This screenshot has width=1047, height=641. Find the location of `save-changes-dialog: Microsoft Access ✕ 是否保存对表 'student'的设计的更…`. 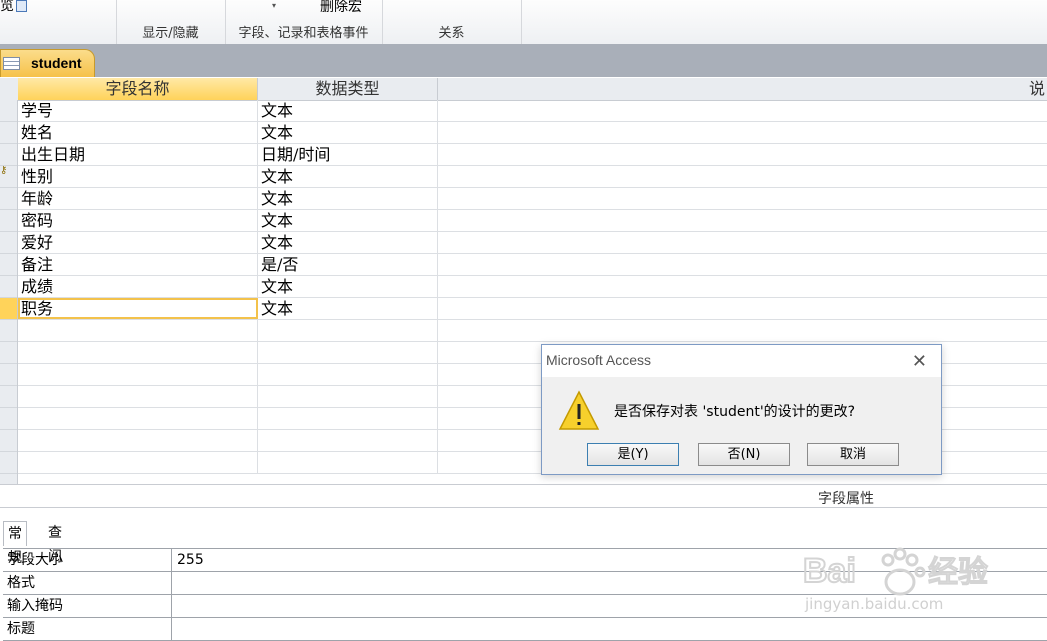

save-changes-dialog: Microsoft Access ✕ 是否保存对表 'student'的设计的更… is located at coordinates (741, 409).